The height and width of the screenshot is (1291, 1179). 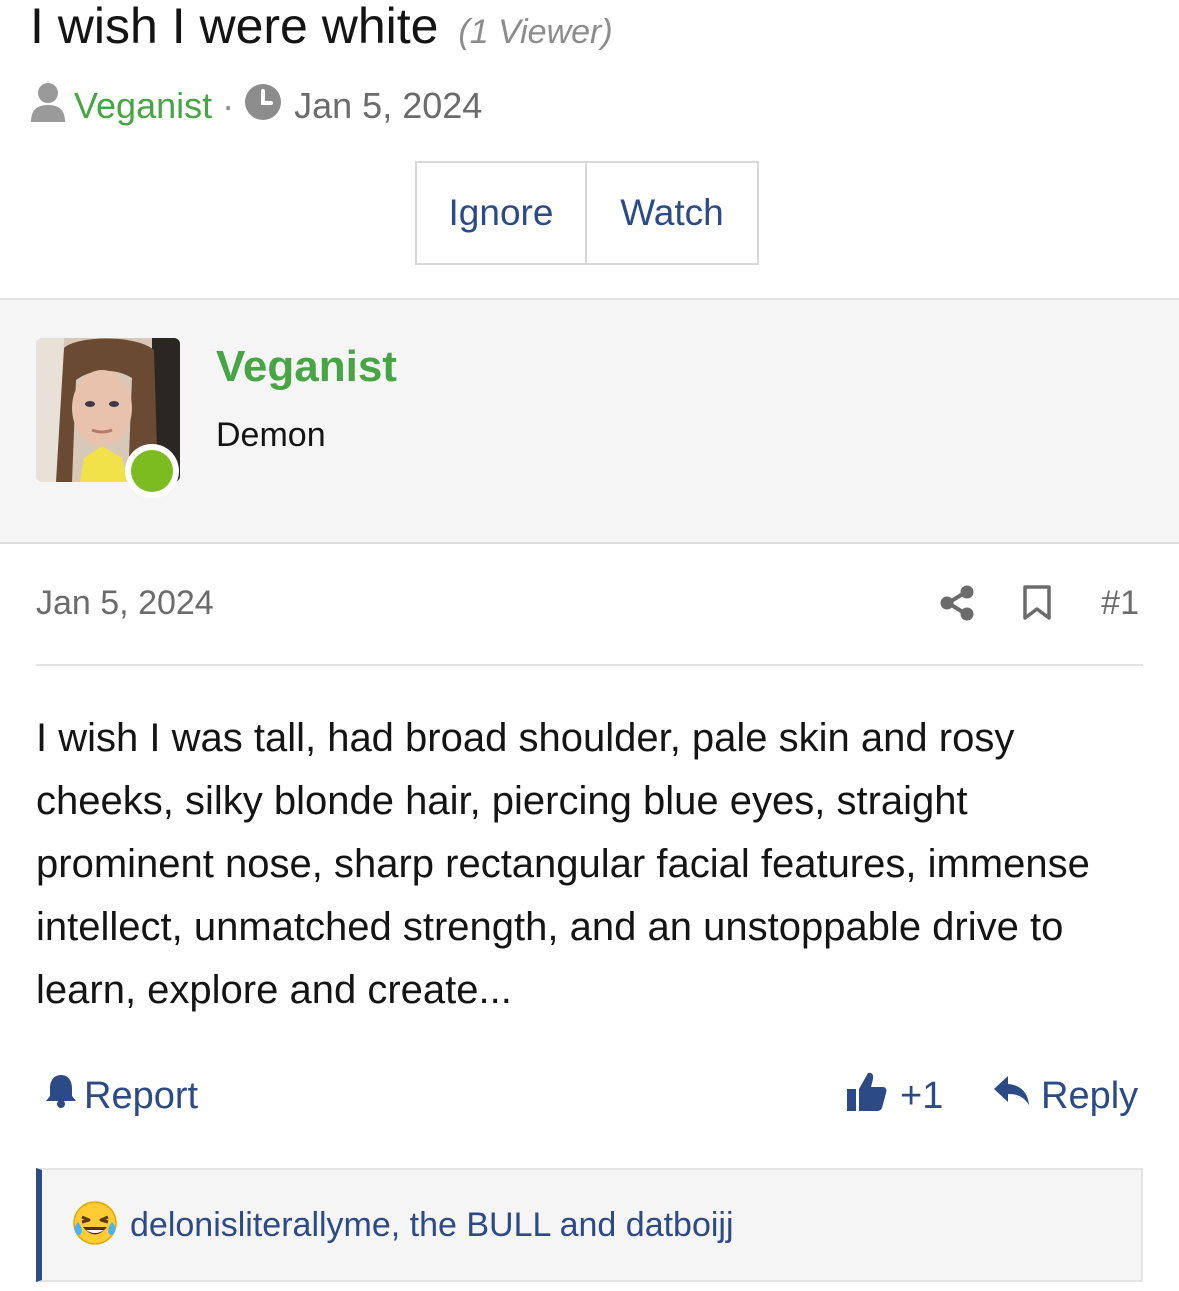 What do you see at coordinates (388, 106) in the screenshot?
I see `thread-date-link: Jan 5, 2024` at bounding box center [388, 106].